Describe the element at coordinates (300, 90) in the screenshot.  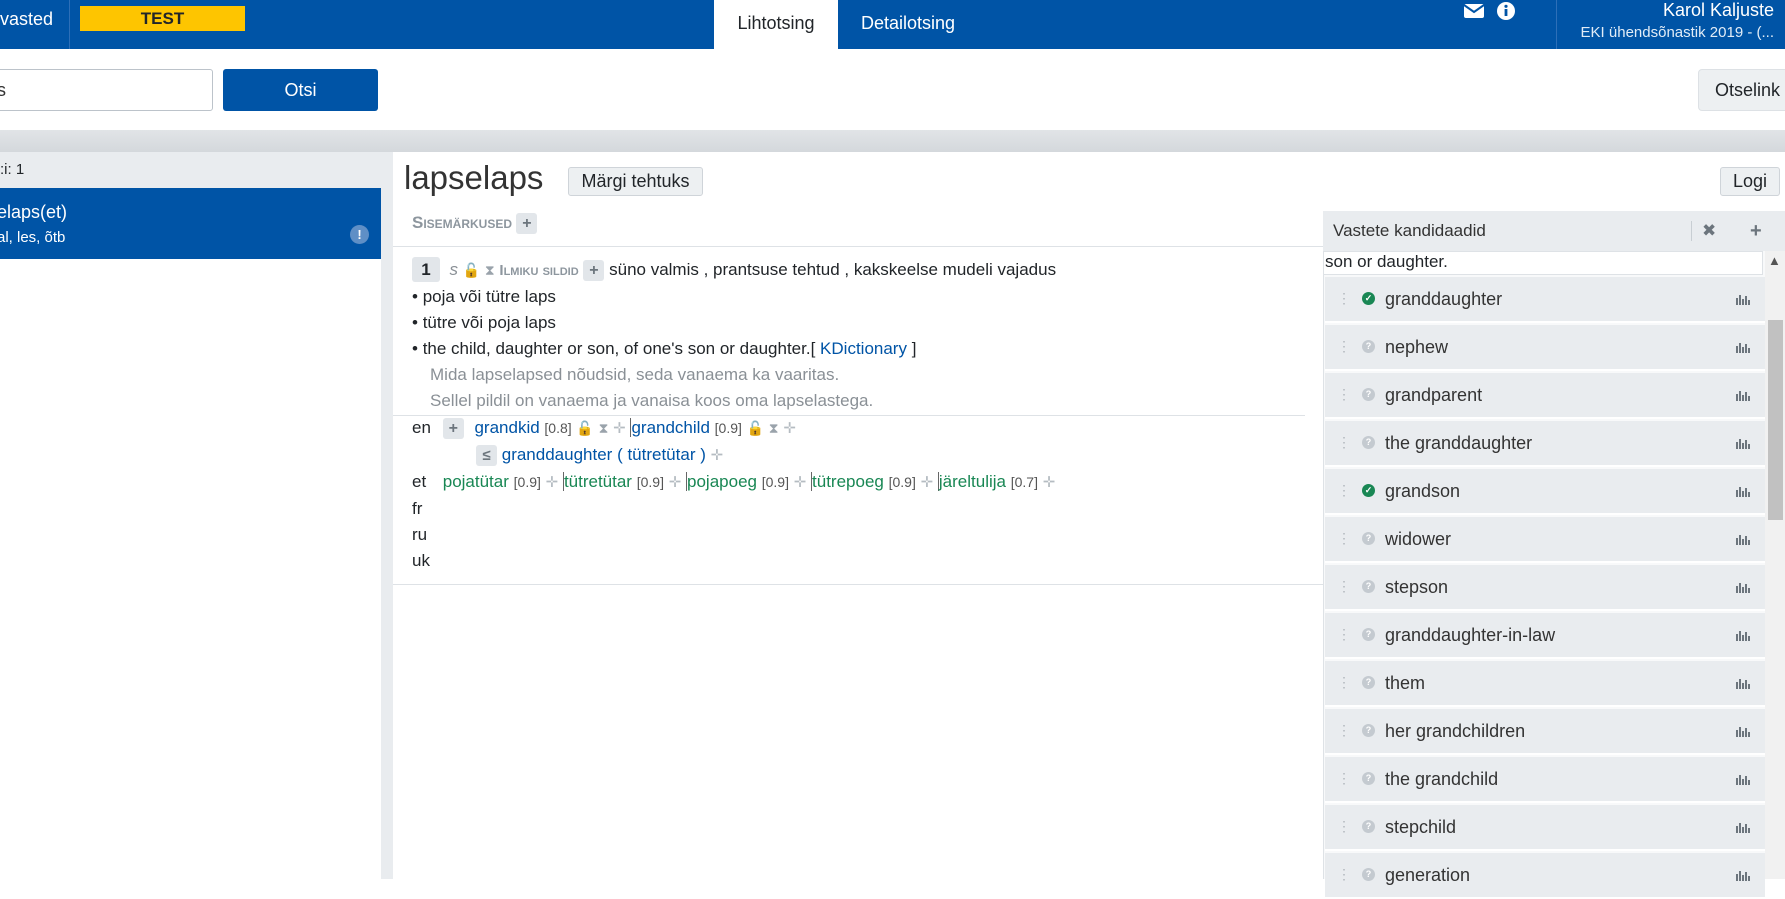
I see `search-button: Otsi` at that location.